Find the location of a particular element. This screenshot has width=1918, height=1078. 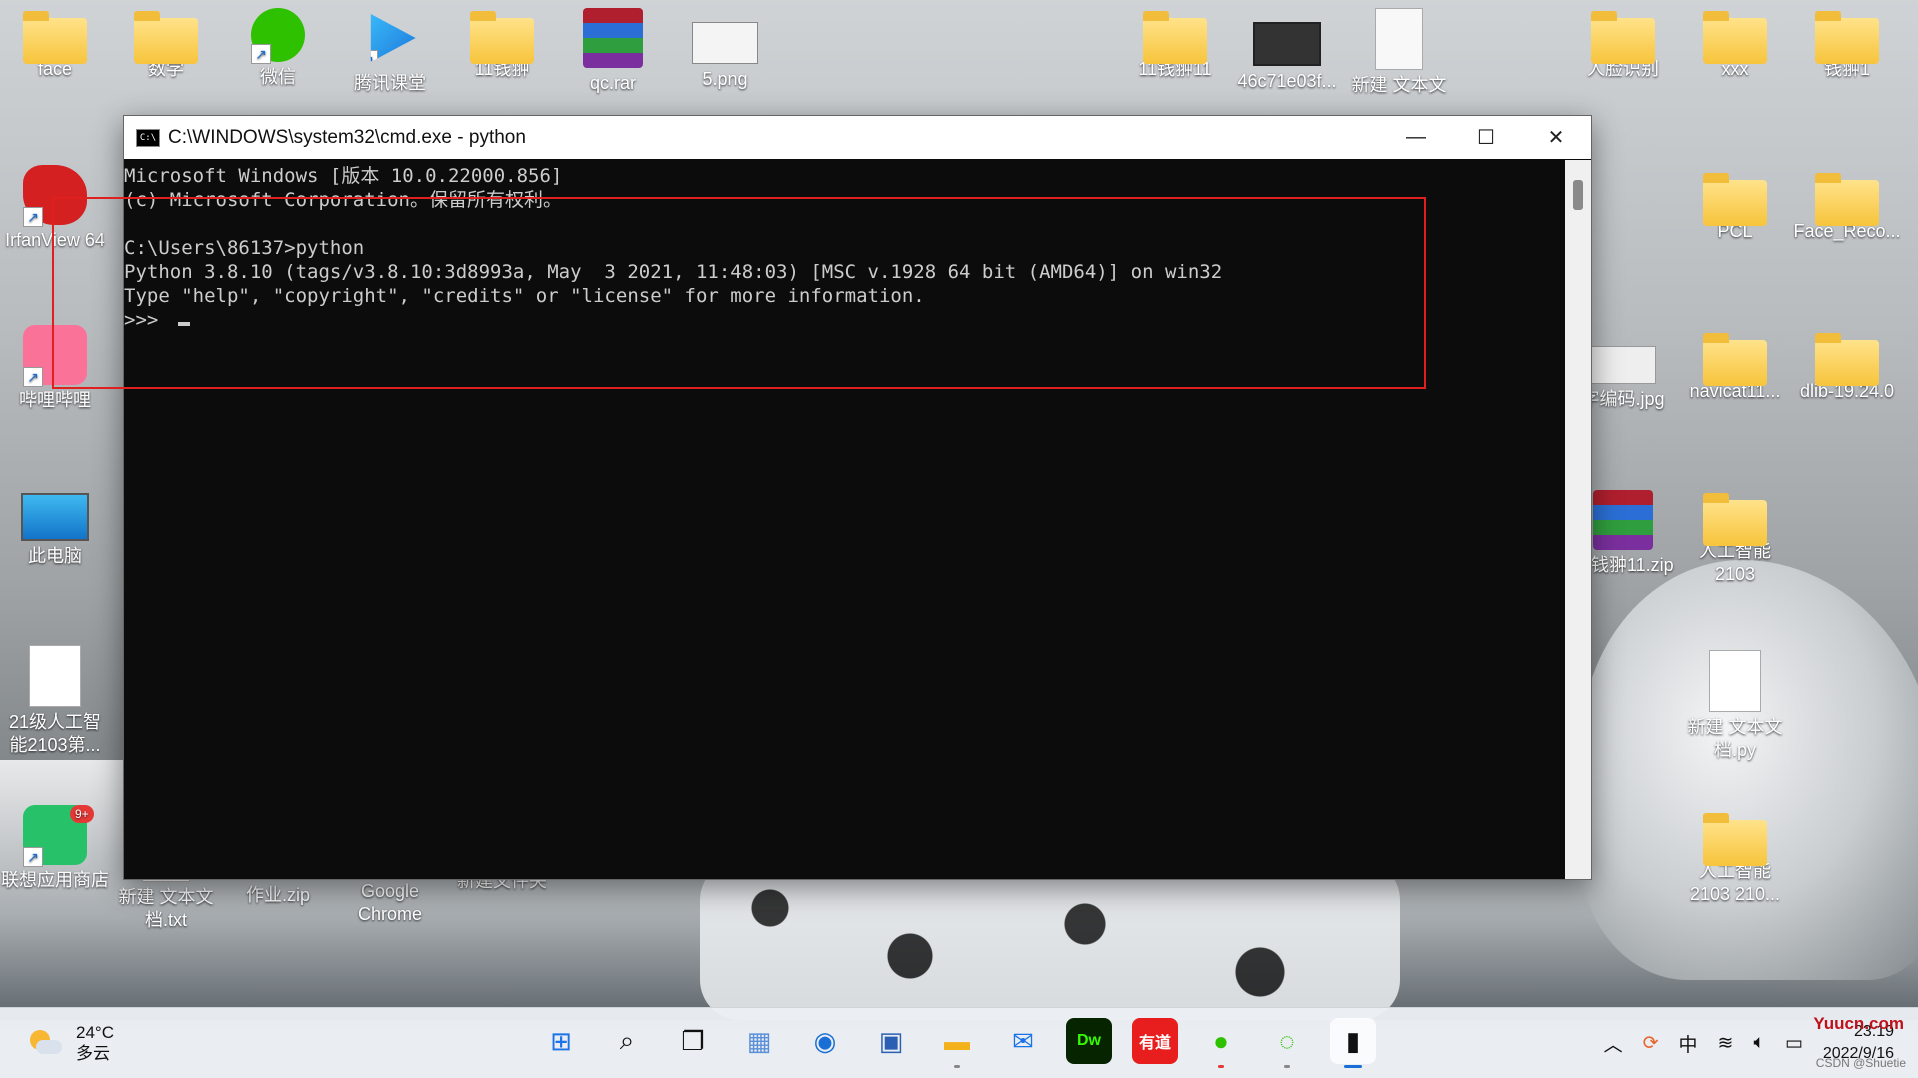

taskbar-glyph: ▬ is located at coordinates (957, 1040).